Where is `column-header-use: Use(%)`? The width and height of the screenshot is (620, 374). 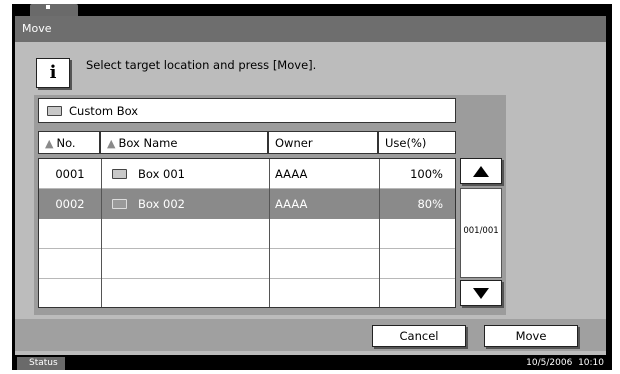
column-header-use: Use(%) is located at coordinates (417, 142).